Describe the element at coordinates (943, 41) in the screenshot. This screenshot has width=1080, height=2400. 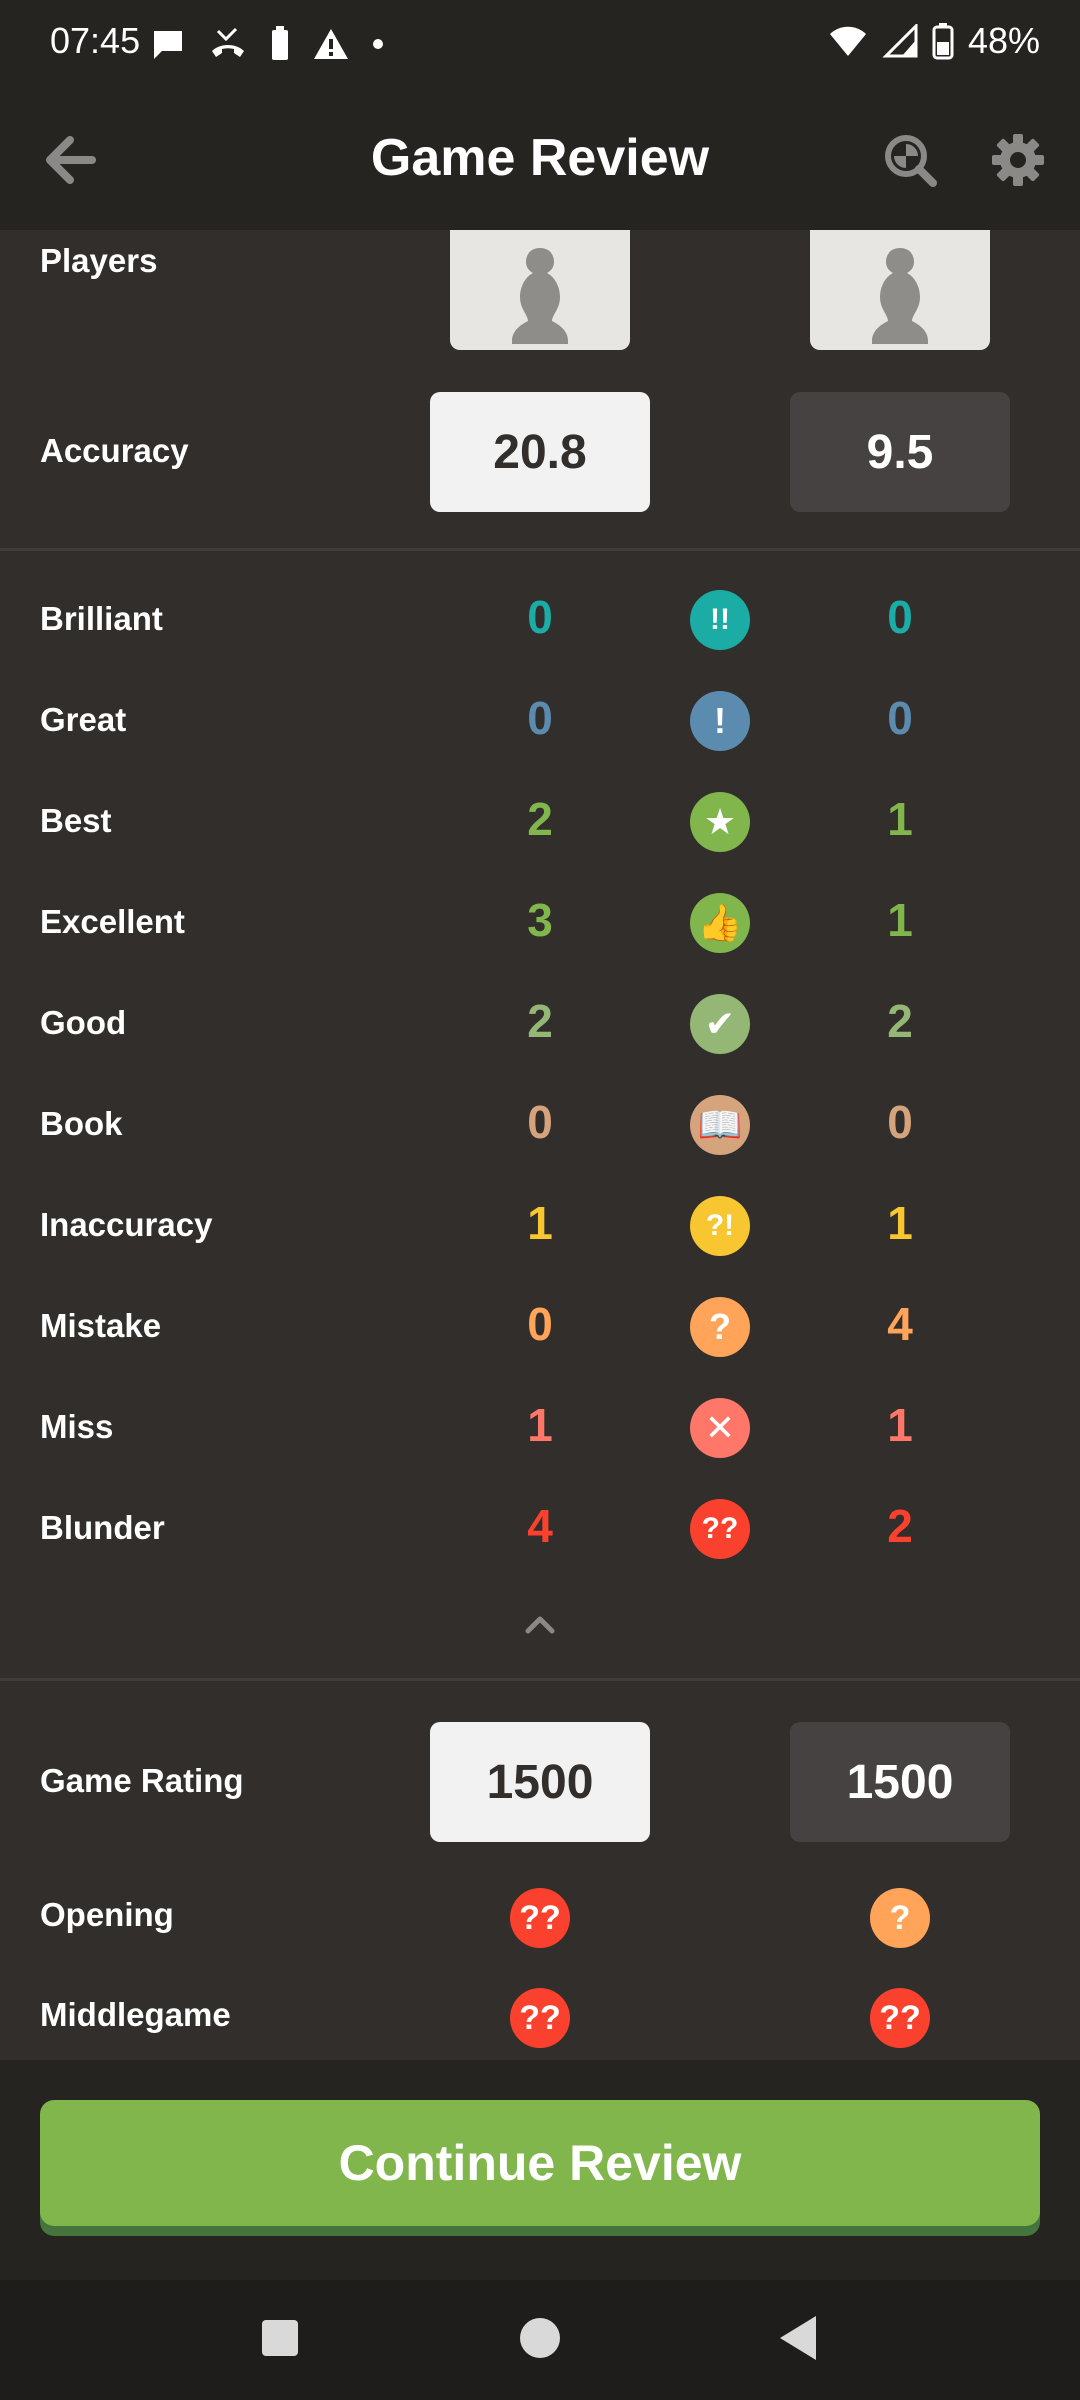
I see `battery-status-icon` at that location.